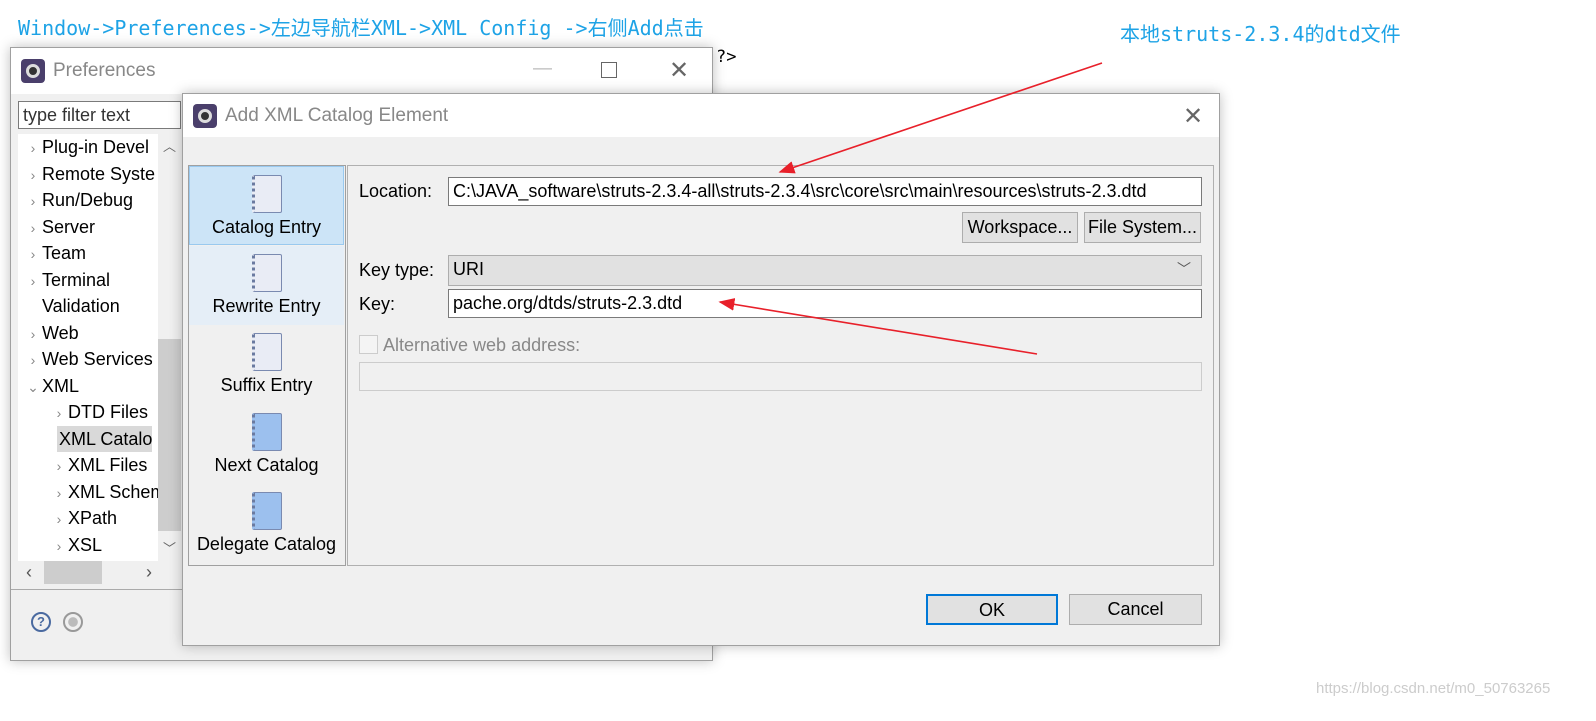  What do you see at coordinates (1433, 688) in the screenshot?
I see `watermark: https://blog.csdn.net/m0_50763265` at bounding box center [1433, 688].